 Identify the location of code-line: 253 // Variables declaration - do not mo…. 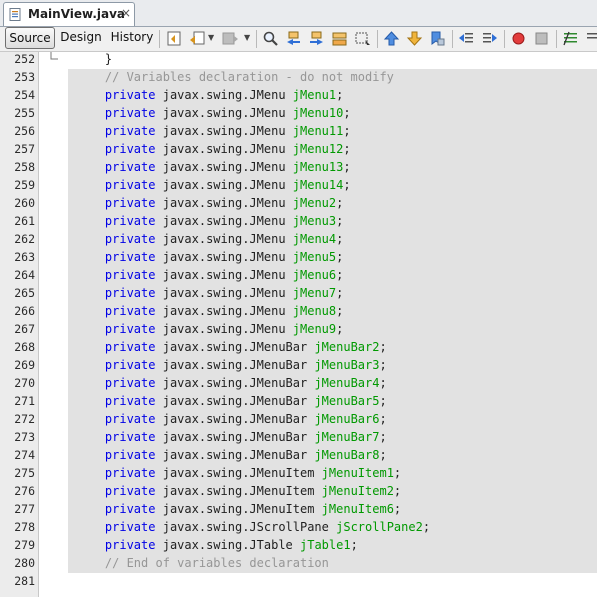
(298, 78).